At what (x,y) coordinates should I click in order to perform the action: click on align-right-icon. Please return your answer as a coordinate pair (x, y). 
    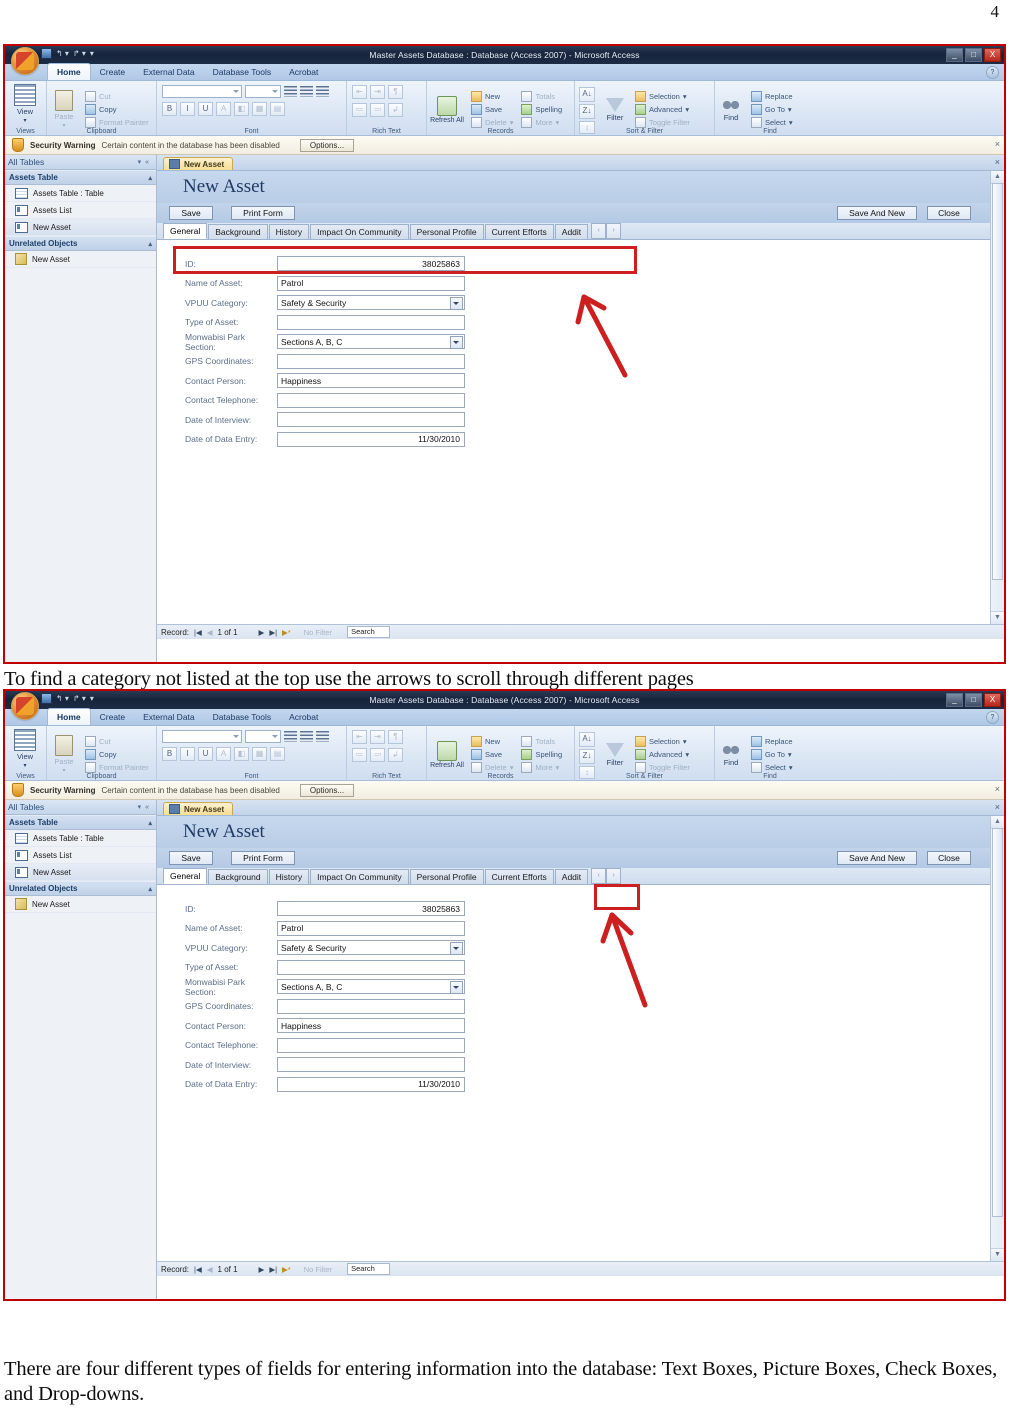
    Looking at the image, I should click on (322, 91).